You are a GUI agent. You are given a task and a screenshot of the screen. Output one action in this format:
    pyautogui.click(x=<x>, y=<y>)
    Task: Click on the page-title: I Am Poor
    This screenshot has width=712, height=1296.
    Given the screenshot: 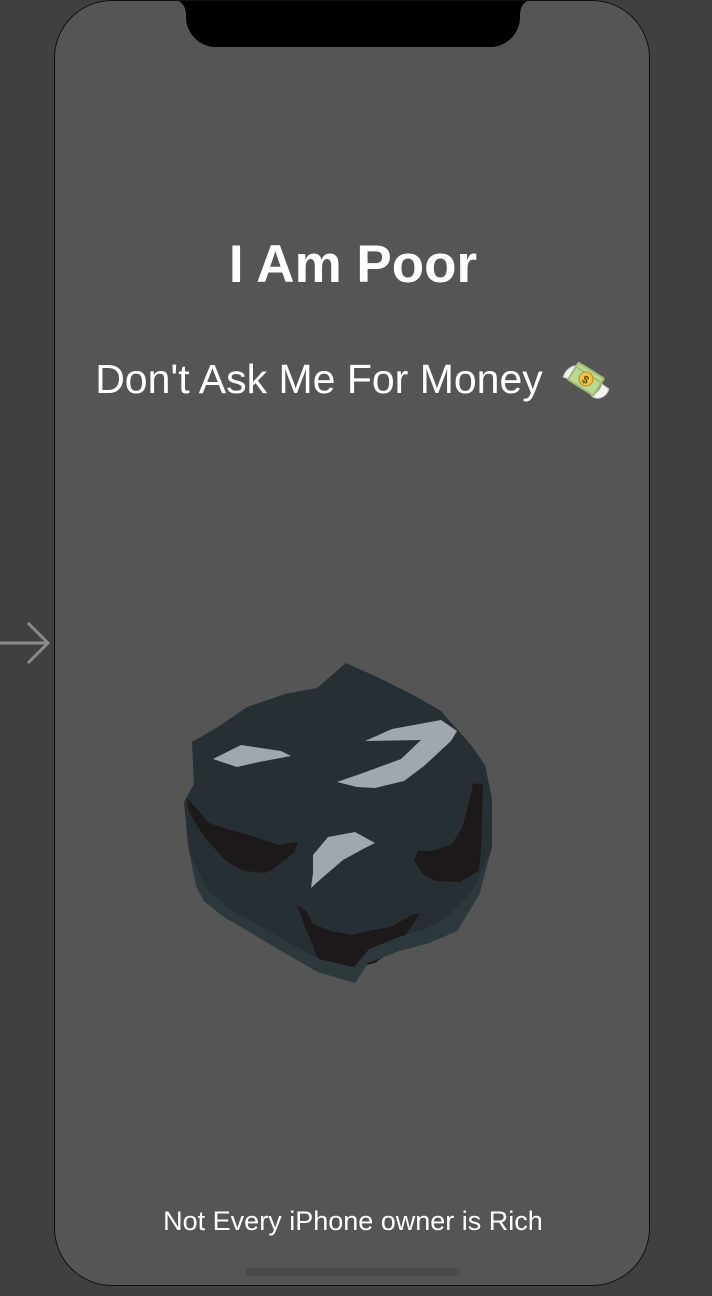 What is the action you would take?
    pyautogui.click(x=353, y=264)
    